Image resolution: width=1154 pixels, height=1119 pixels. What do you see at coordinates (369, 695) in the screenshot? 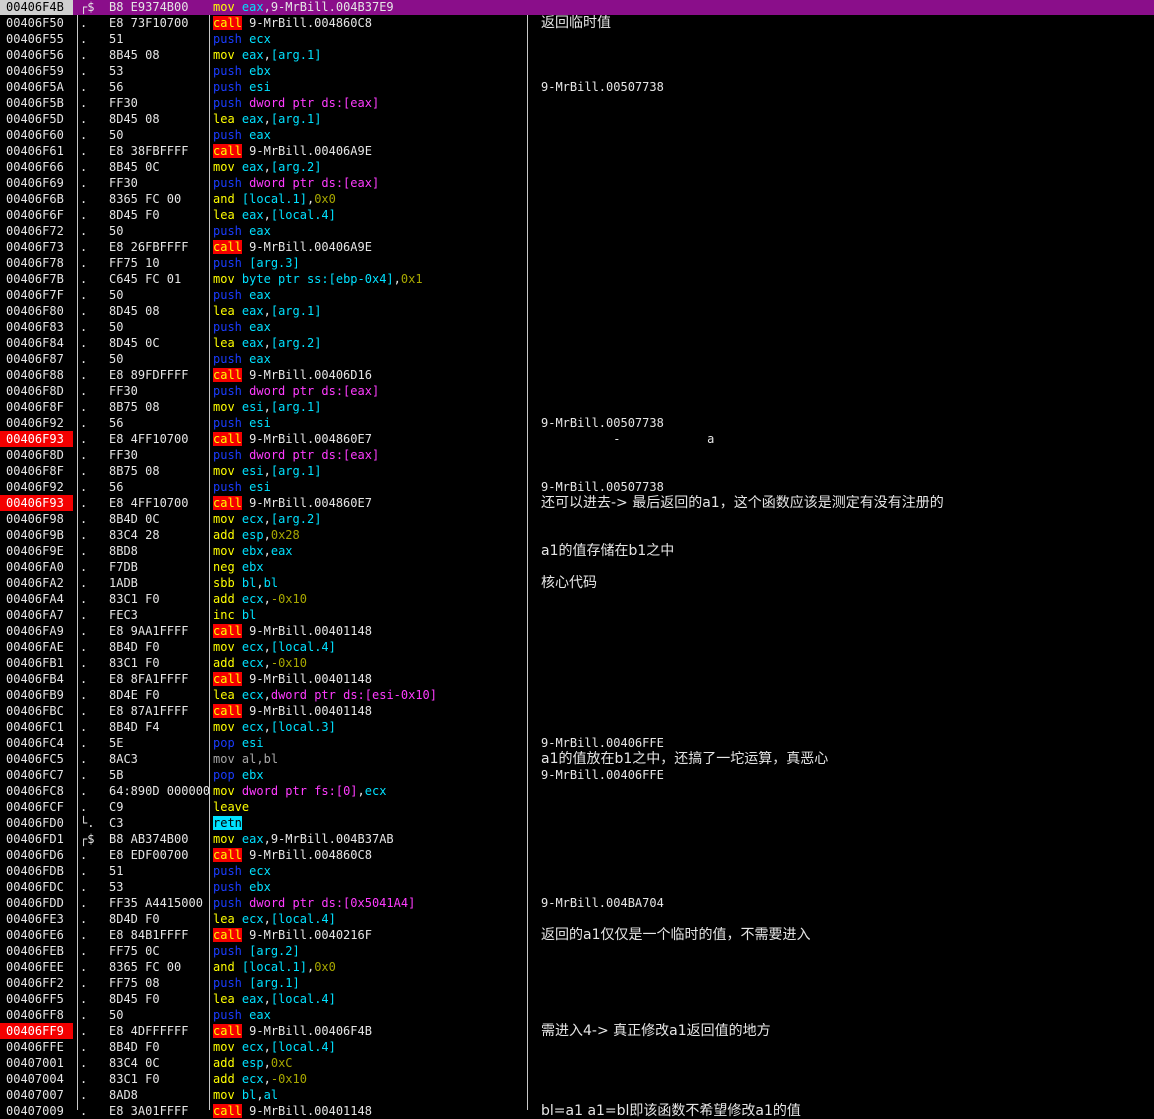
I see `instruction-cell: lea ecx,dword ptr ds:[esi-0x10]` at bounding box center [369, 695].